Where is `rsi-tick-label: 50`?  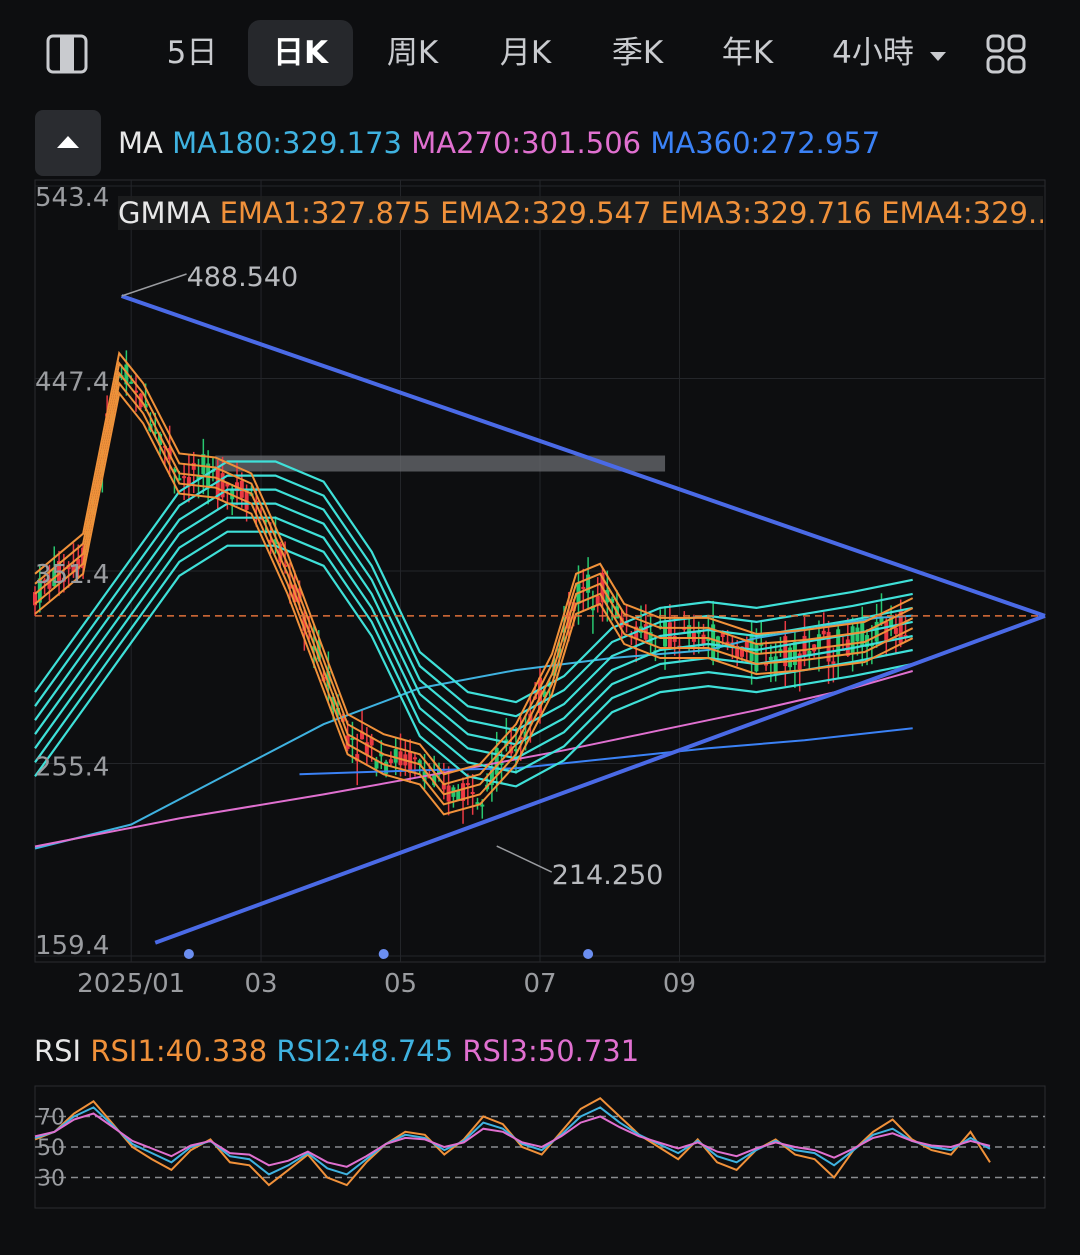 rsi-tick-label: 50 is located at coordinates (51, 1148).